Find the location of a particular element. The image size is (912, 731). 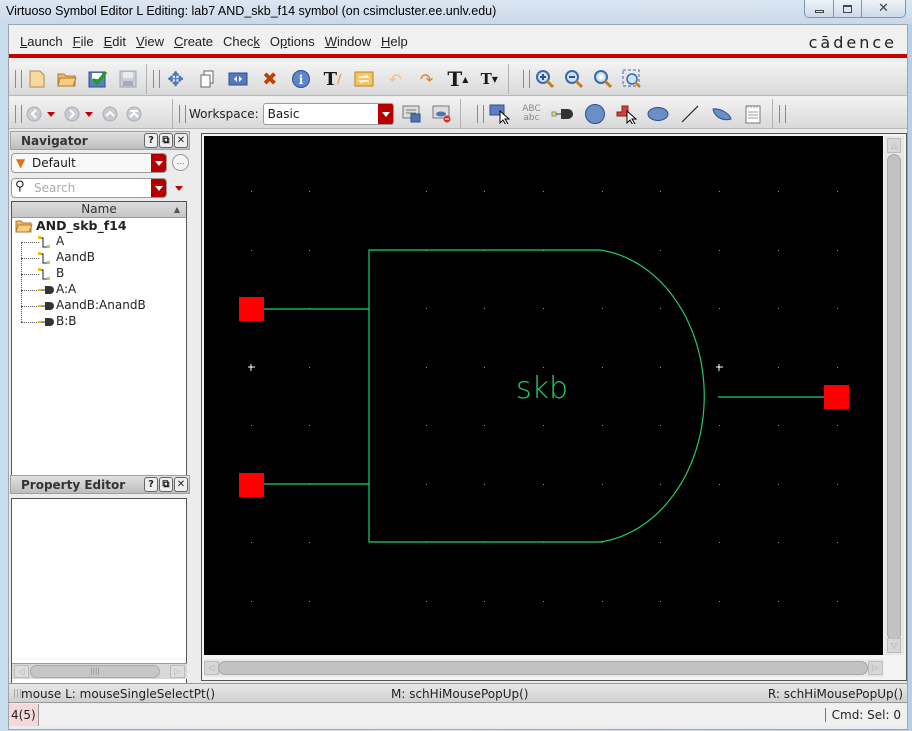

menu-file: File is located at coordinates (83, 41).